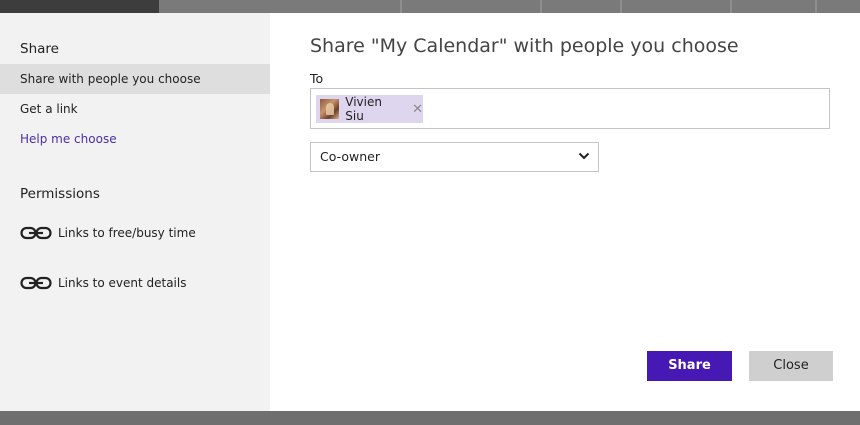 Image resolution: width=860 pixels, height=425 pixels. I want to click on to-label: To, so click(317, 78).